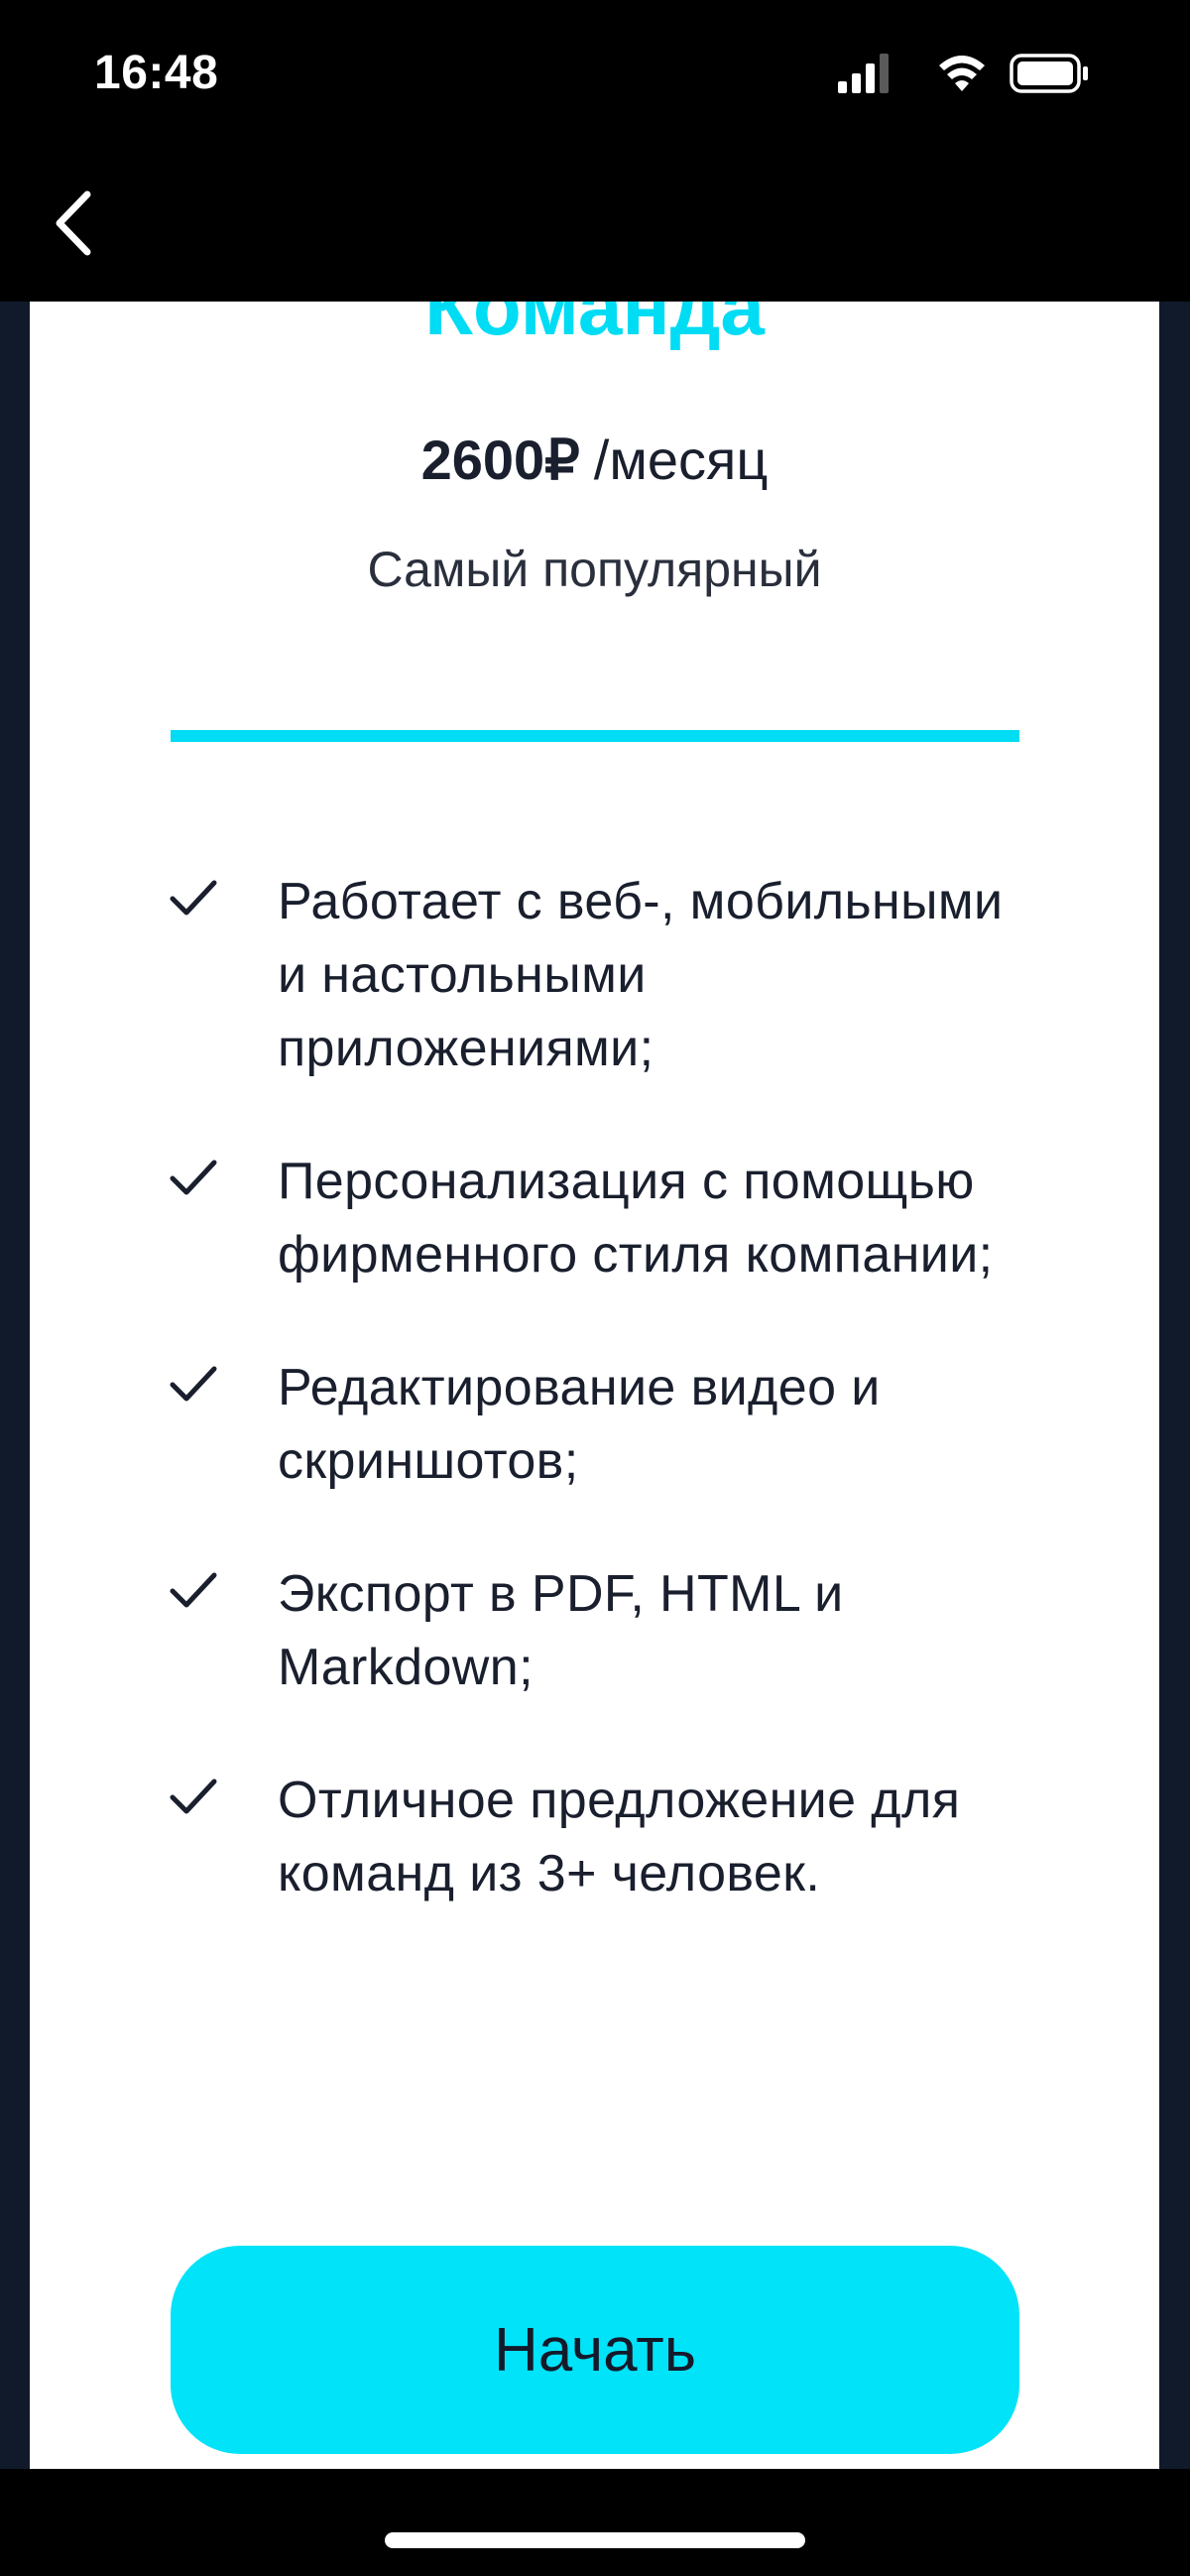 The image size is (1190, 2576). What do you see at coordinates (595, 2350) in the screenshot?
I see `start-button: Начать` at bounding box center [595, 2350].